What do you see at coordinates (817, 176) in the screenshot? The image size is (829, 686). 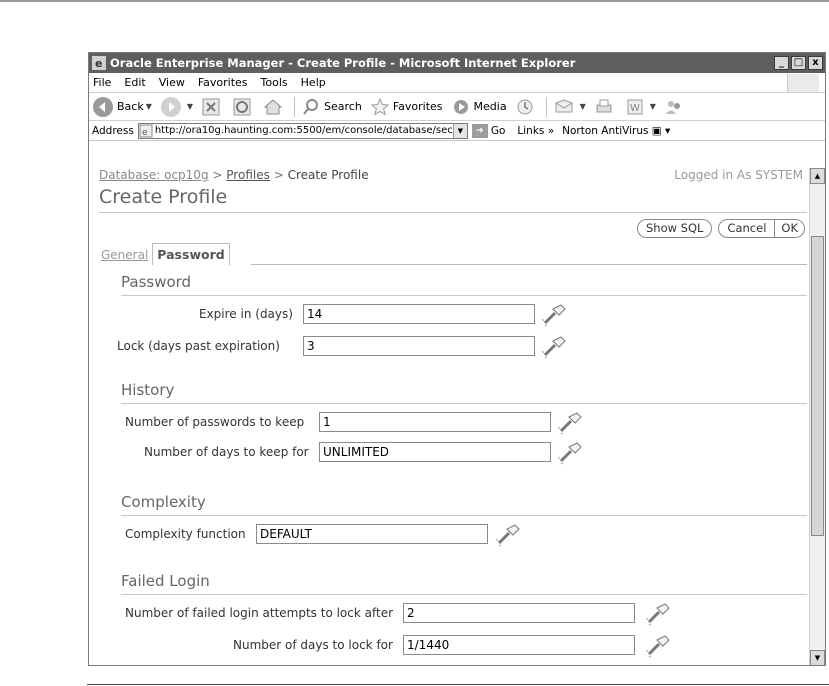 I see `scroll-up-icon: ▲` at bounding box center [817, 176].